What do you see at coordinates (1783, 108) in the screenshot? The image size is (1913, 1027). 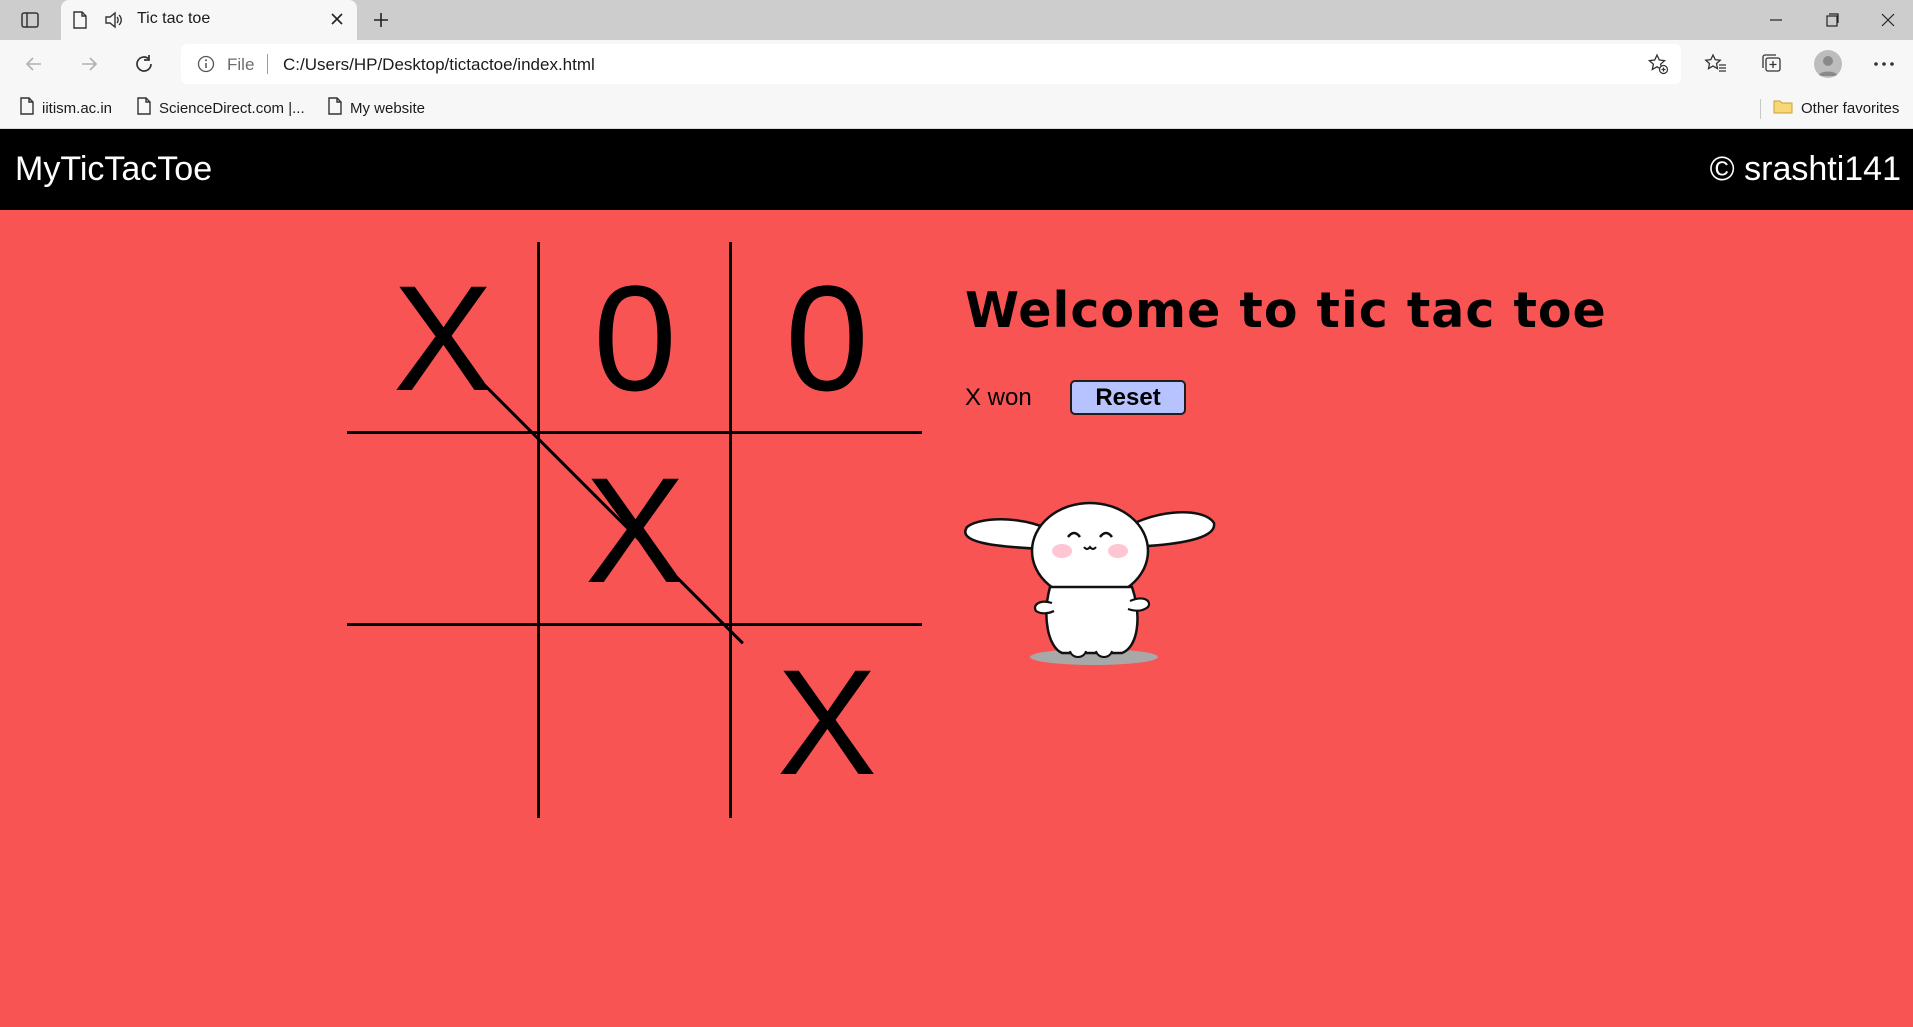 I see `folder-icon` at bounding box center [1783, 108].